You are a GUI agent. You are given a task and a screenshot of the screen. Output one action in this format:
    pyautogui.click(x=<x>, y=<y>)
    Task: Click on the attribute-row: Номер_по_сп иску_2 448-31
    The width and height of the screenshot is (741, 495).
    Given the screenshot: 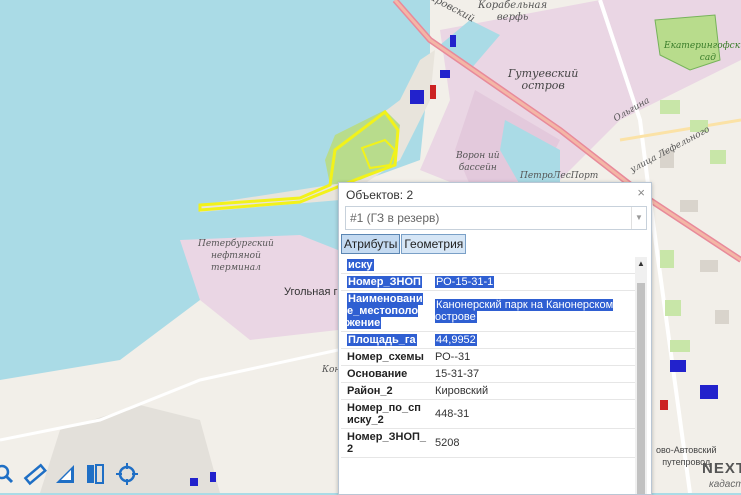 What is the action you would take?
    pyautogui.click(x=488, y=414)
    